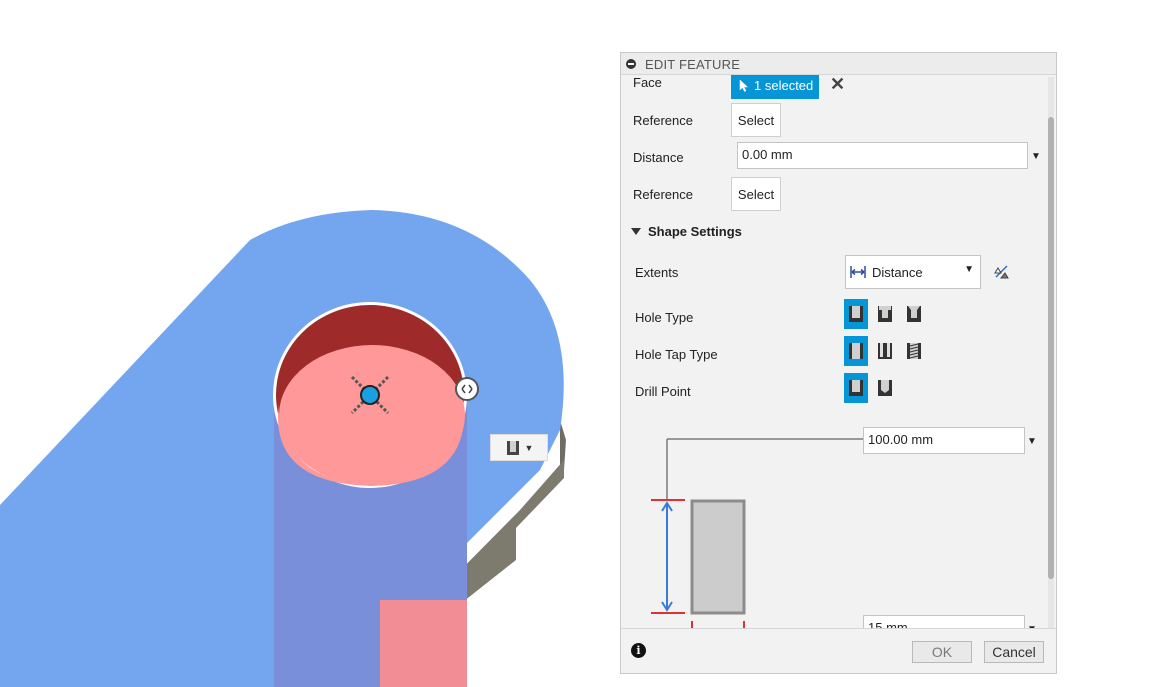 Image resolution: width=1149 pixels, height=687 pixels. What do you see at coordinates (882, 155) in the screenshot?
I see `distance-input: 0.00 mm` at bounding box center [882, 155].